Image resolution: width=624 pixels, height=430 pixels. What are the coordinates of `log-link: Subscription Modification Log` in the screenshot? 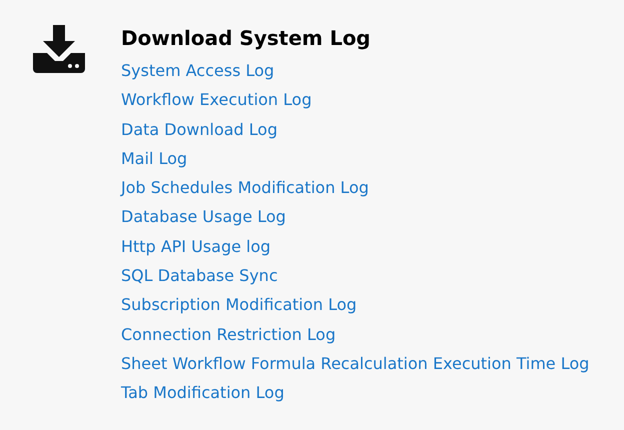 It's located at (239, 305).